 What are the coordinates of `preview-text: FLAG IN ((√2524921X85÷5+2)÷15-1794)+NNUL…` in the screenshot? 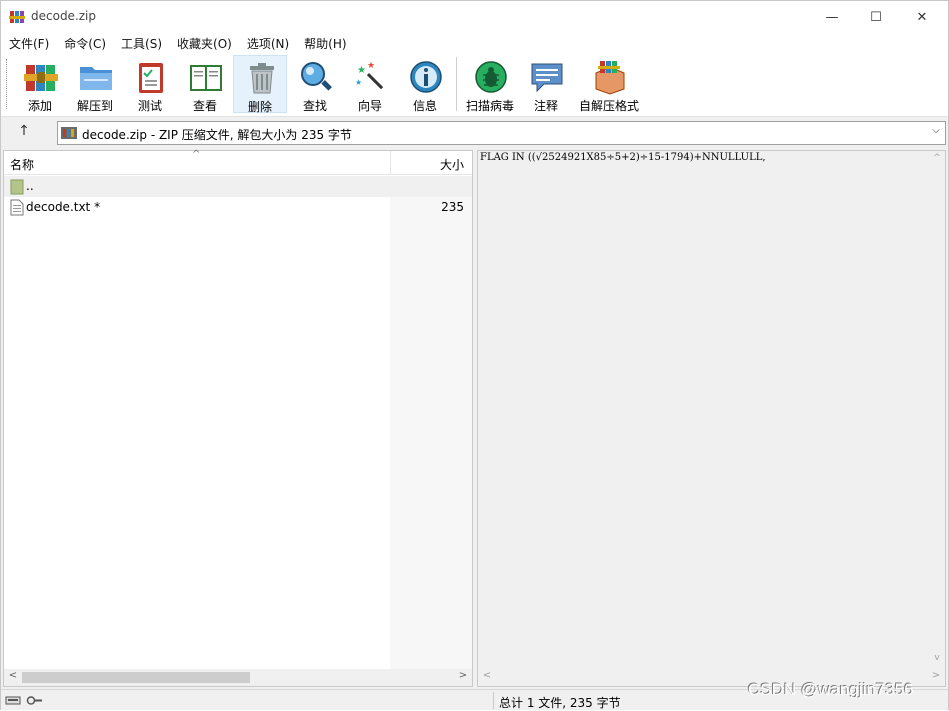 It's located at (623, 157).